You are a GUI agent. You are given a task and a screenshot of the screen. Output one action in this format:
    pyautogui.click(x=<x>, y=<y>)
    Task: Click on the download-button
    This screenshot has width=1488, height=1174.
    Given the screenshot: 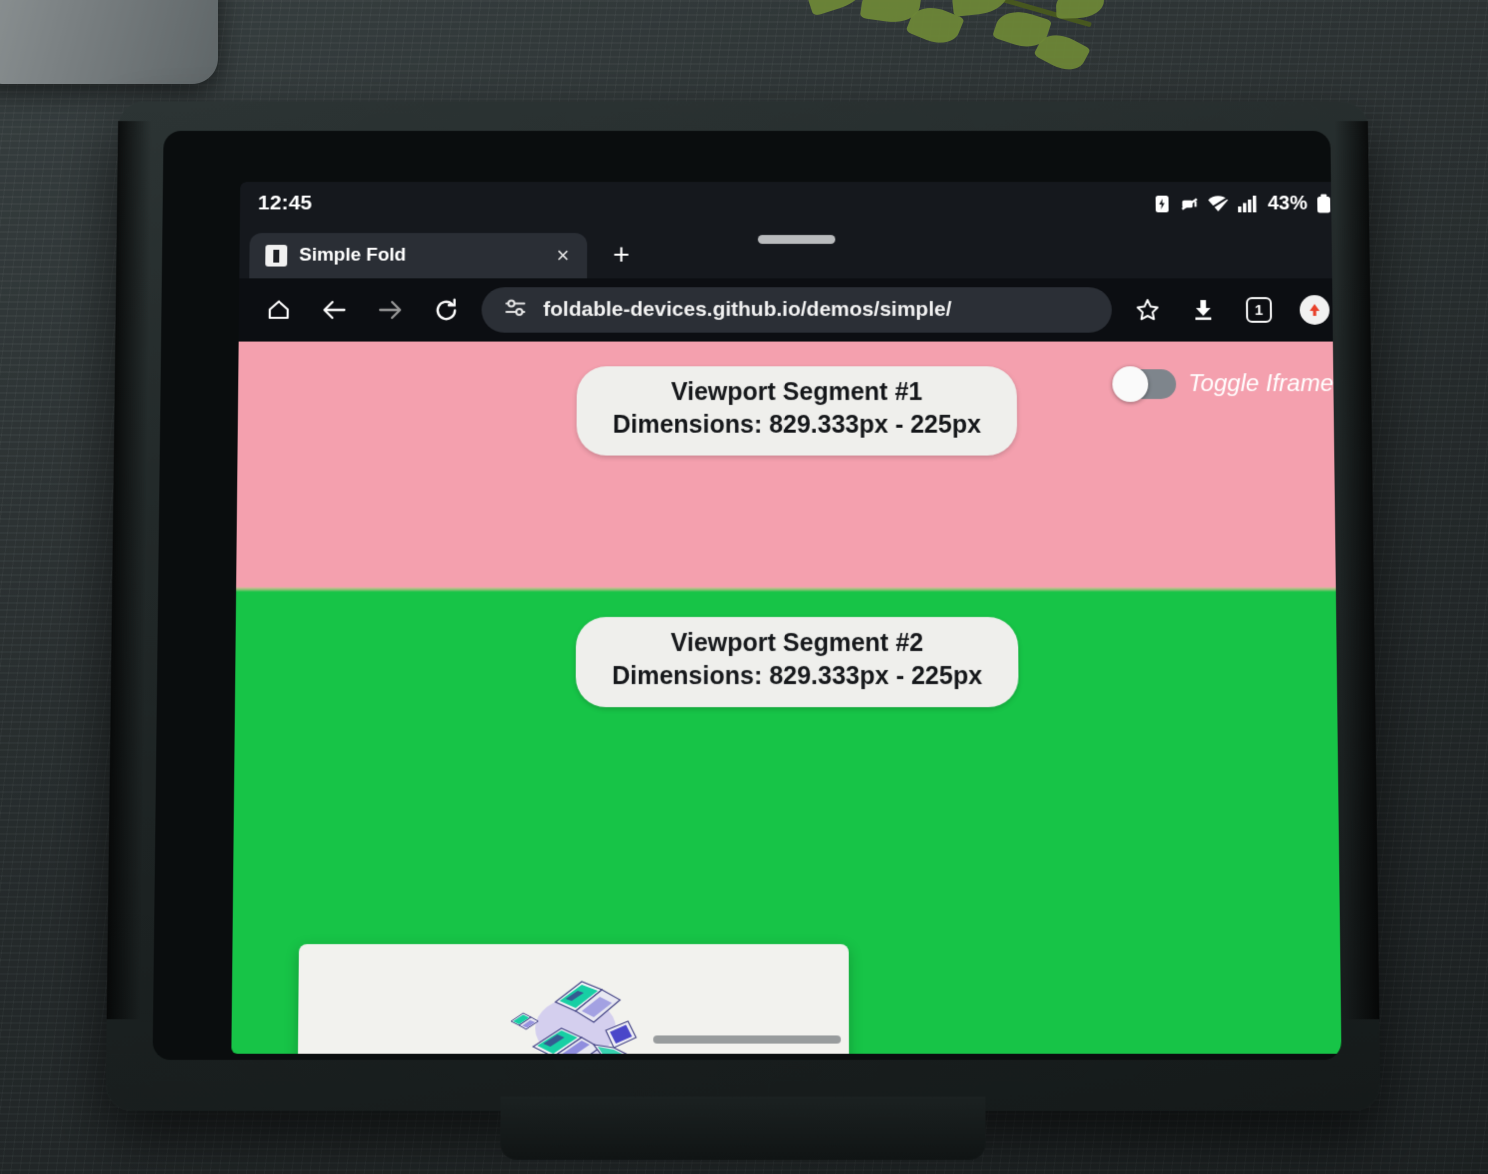 What is the action you would take?
    pyautogui.click(x=1203, y=309)
    